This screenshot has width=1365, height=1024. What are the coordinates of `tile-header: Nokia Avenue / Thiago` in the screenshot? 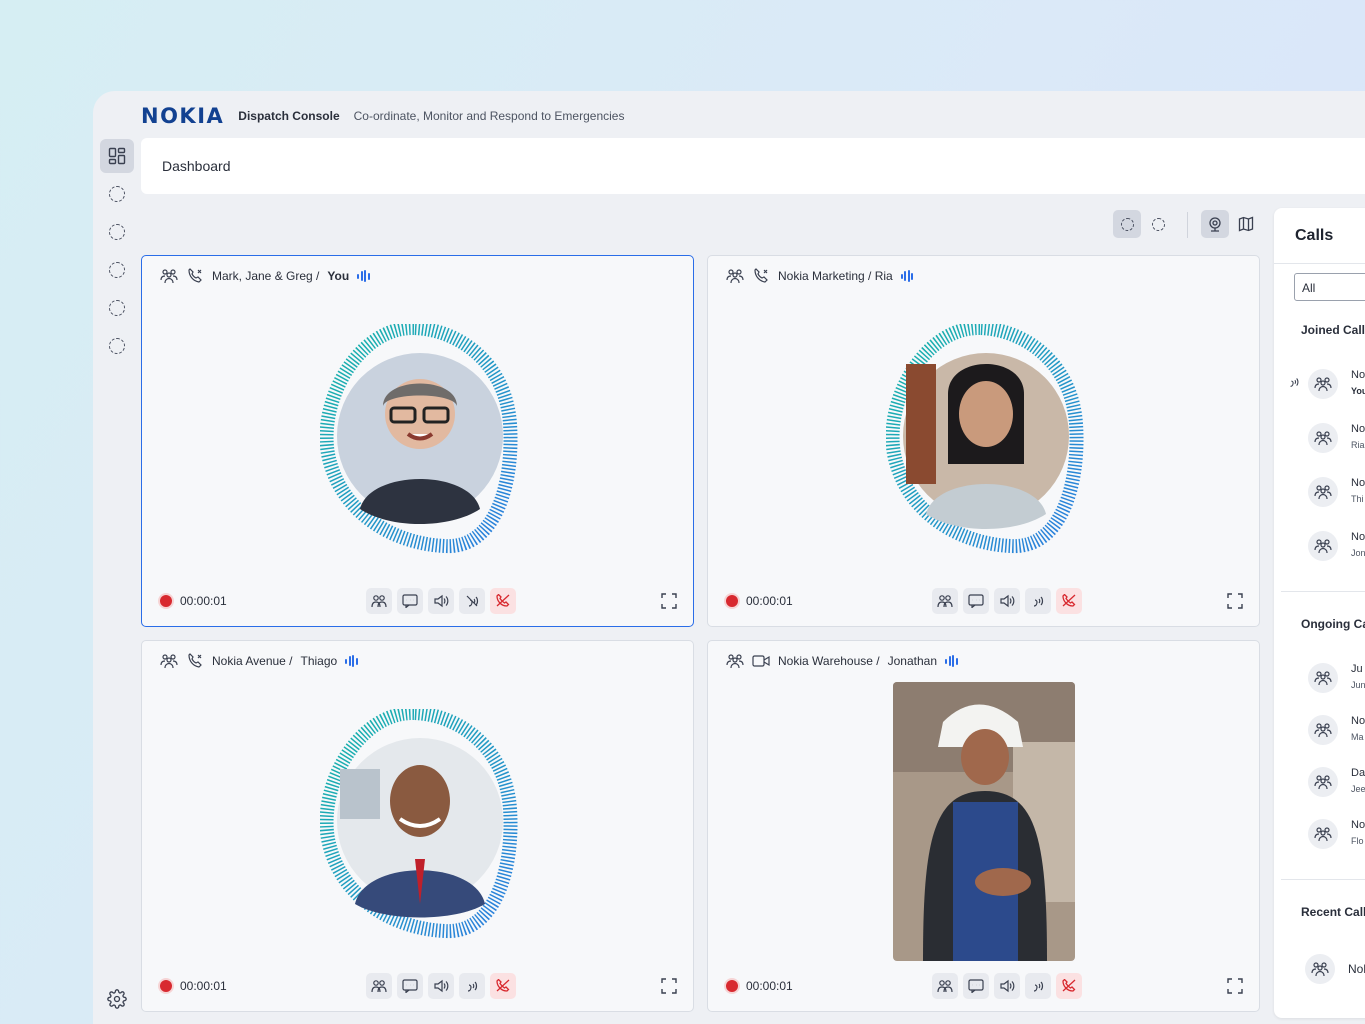 It's located at (259, 661).